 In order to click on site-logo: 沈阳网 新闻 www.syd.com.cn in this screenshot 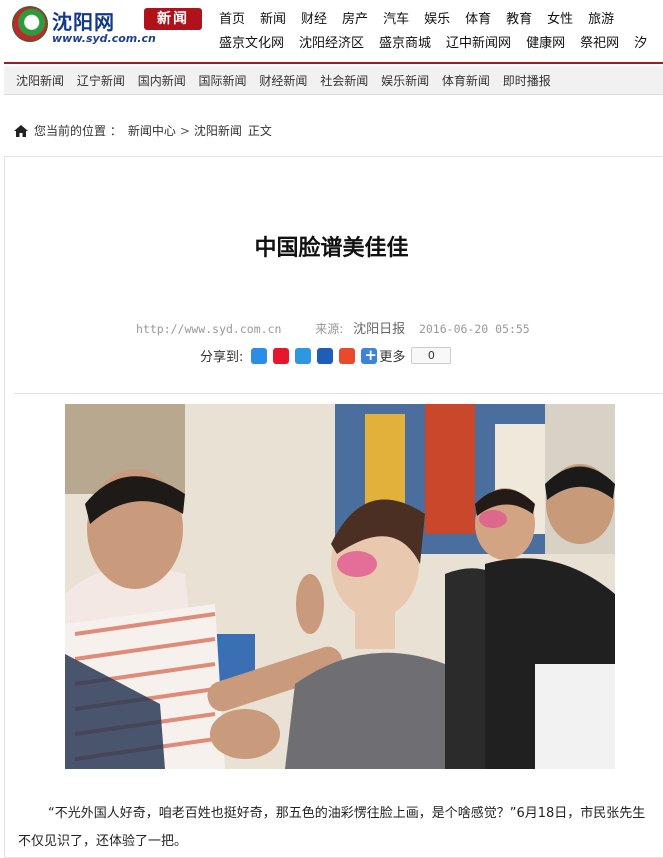, I will do `click(110, 27)`.